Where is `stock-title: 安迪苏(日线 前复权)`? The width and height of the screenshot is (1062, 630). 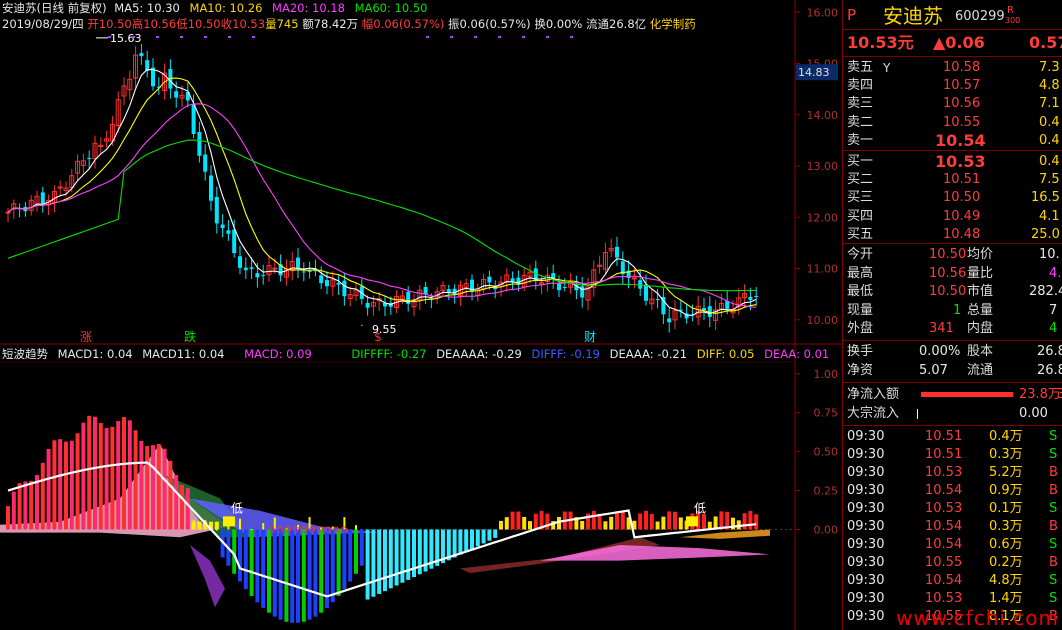
stock-title: 安迪苏(日线 前复权) is located at coordinates (54, 8).